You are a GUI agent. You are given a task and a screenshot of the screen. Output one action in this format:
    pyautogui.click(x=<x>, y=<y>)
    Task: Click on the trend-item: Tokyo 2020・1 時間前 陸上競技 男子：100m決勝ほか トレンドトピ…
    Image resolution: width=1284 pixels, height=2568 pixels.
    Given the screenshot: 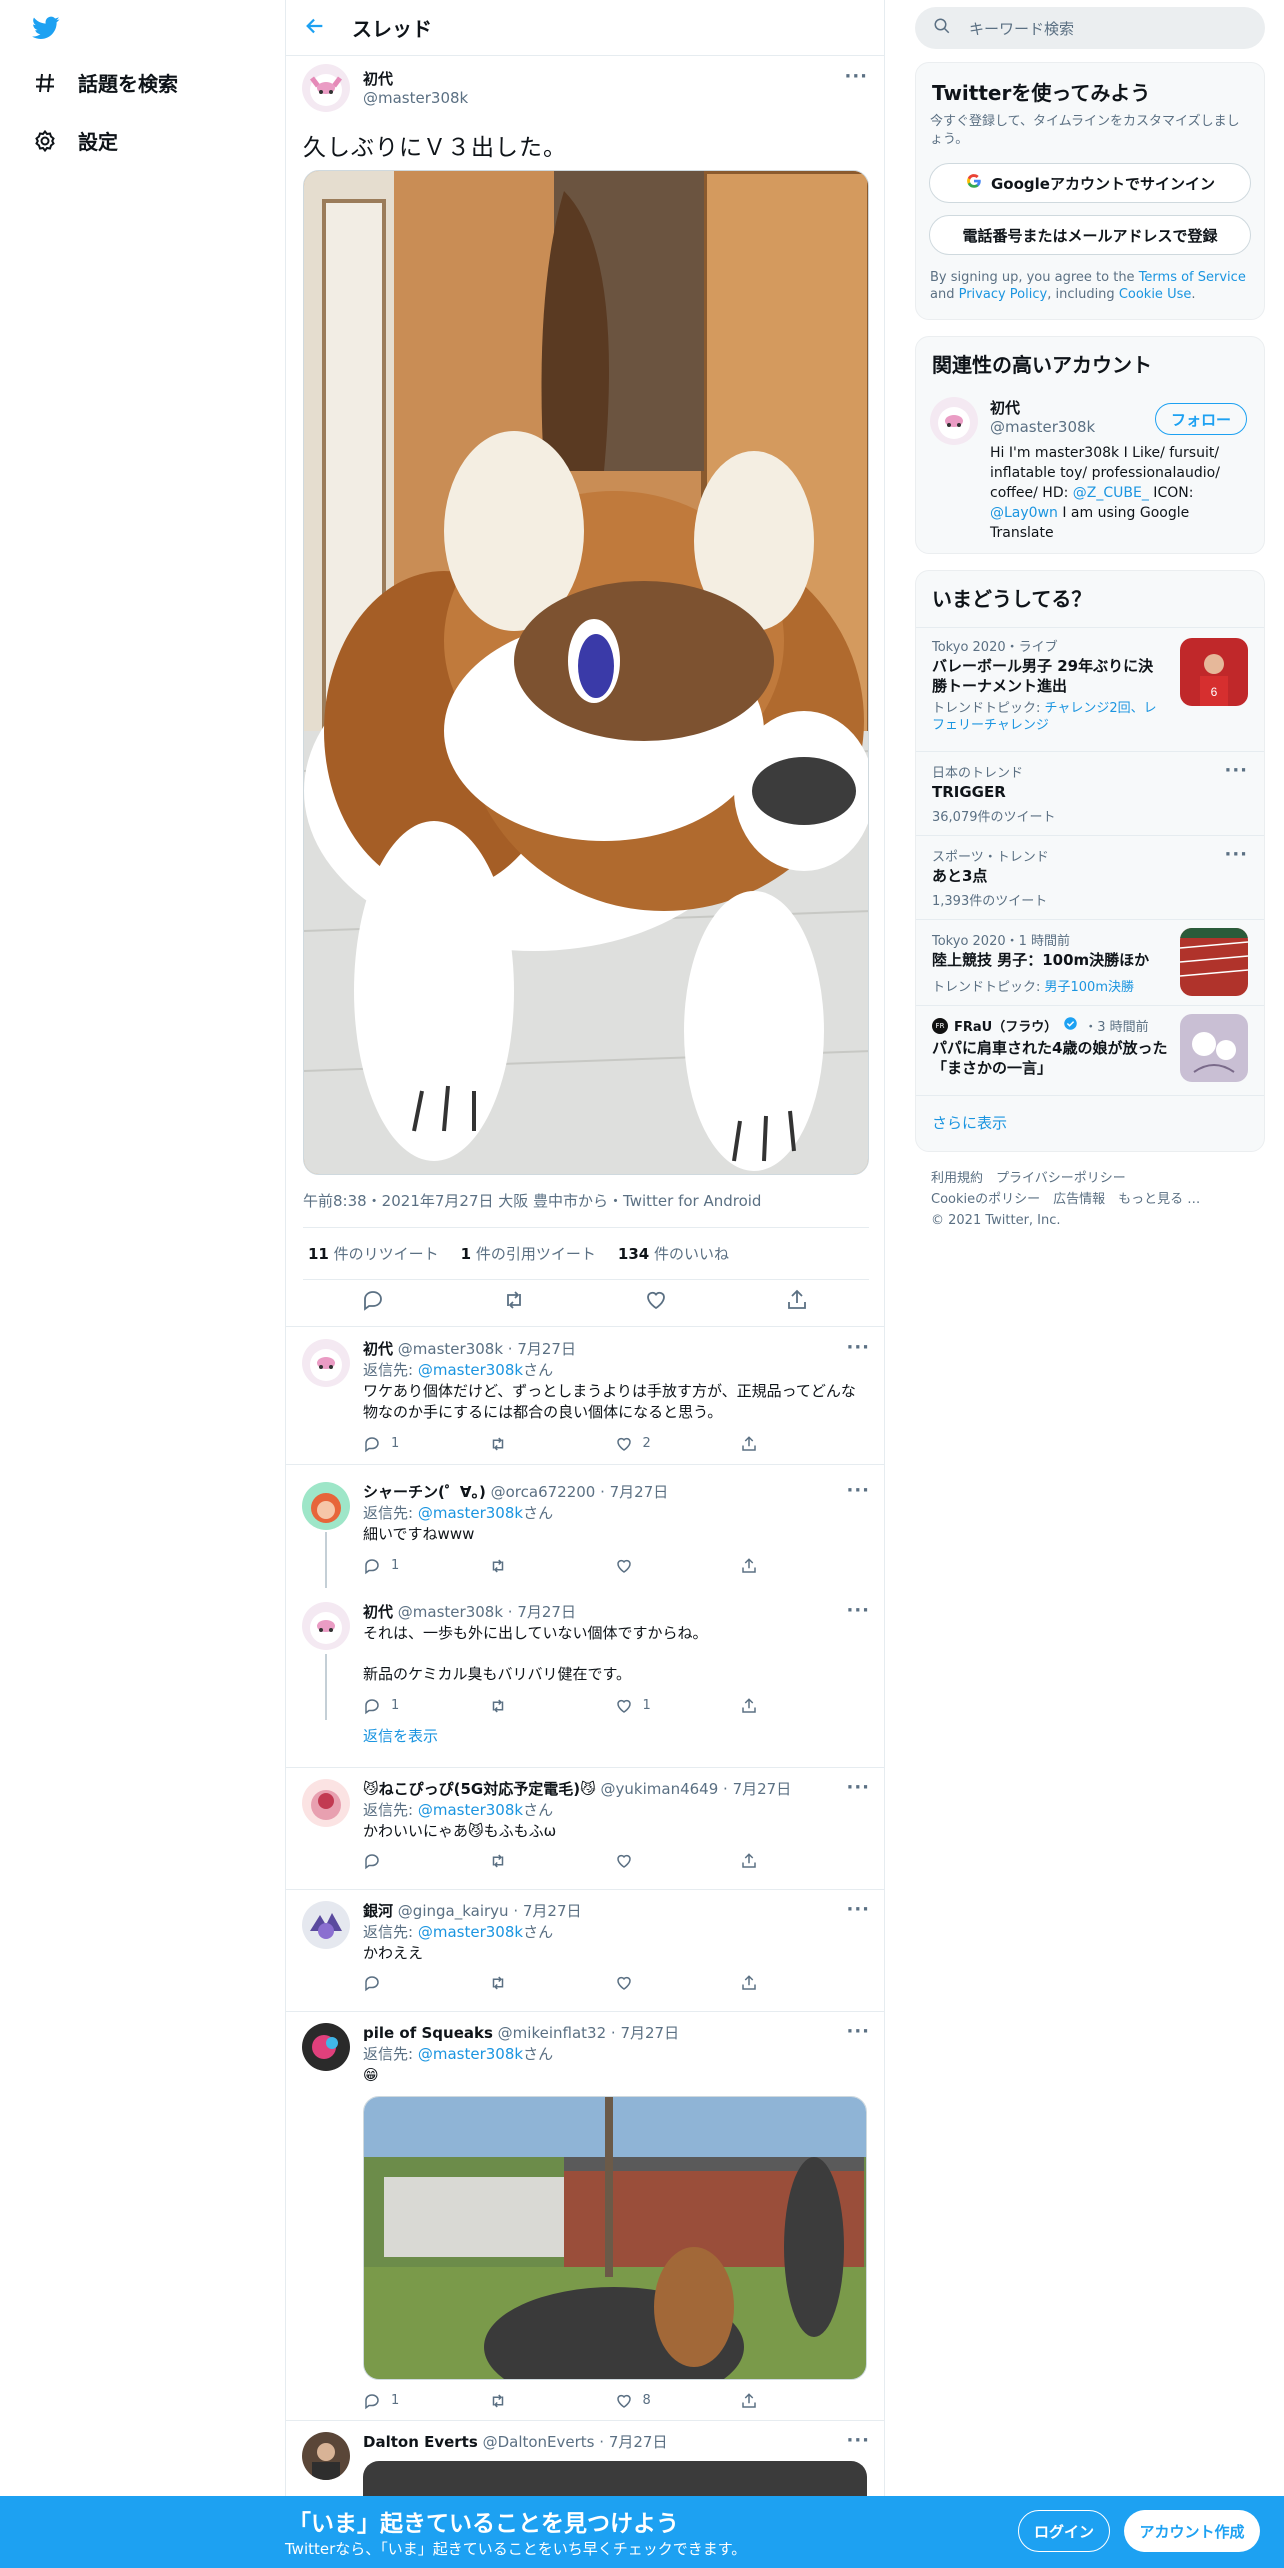 What is the action you would take?
    pyautogui.click(x=1090, y=962)
    